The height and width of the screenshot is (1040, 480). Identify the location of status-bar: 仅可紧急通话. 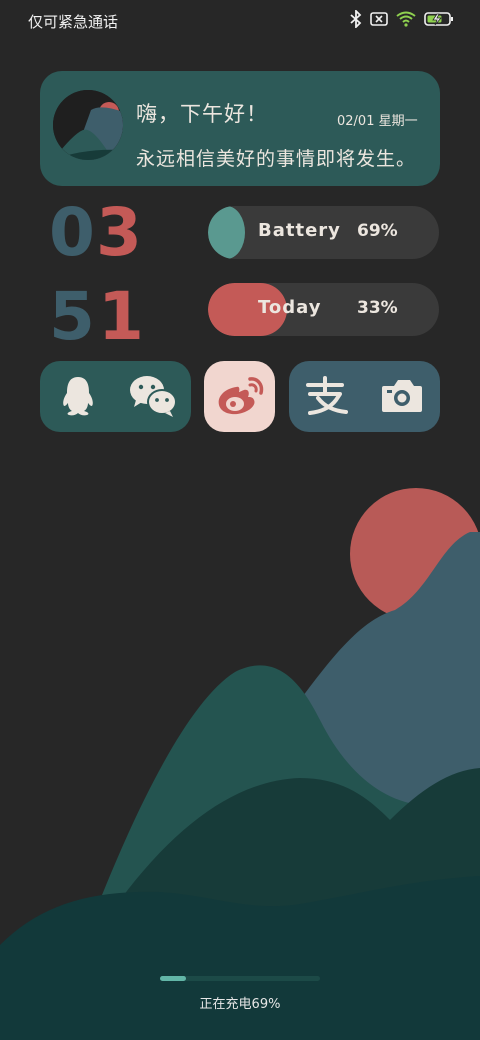
(240, 22).